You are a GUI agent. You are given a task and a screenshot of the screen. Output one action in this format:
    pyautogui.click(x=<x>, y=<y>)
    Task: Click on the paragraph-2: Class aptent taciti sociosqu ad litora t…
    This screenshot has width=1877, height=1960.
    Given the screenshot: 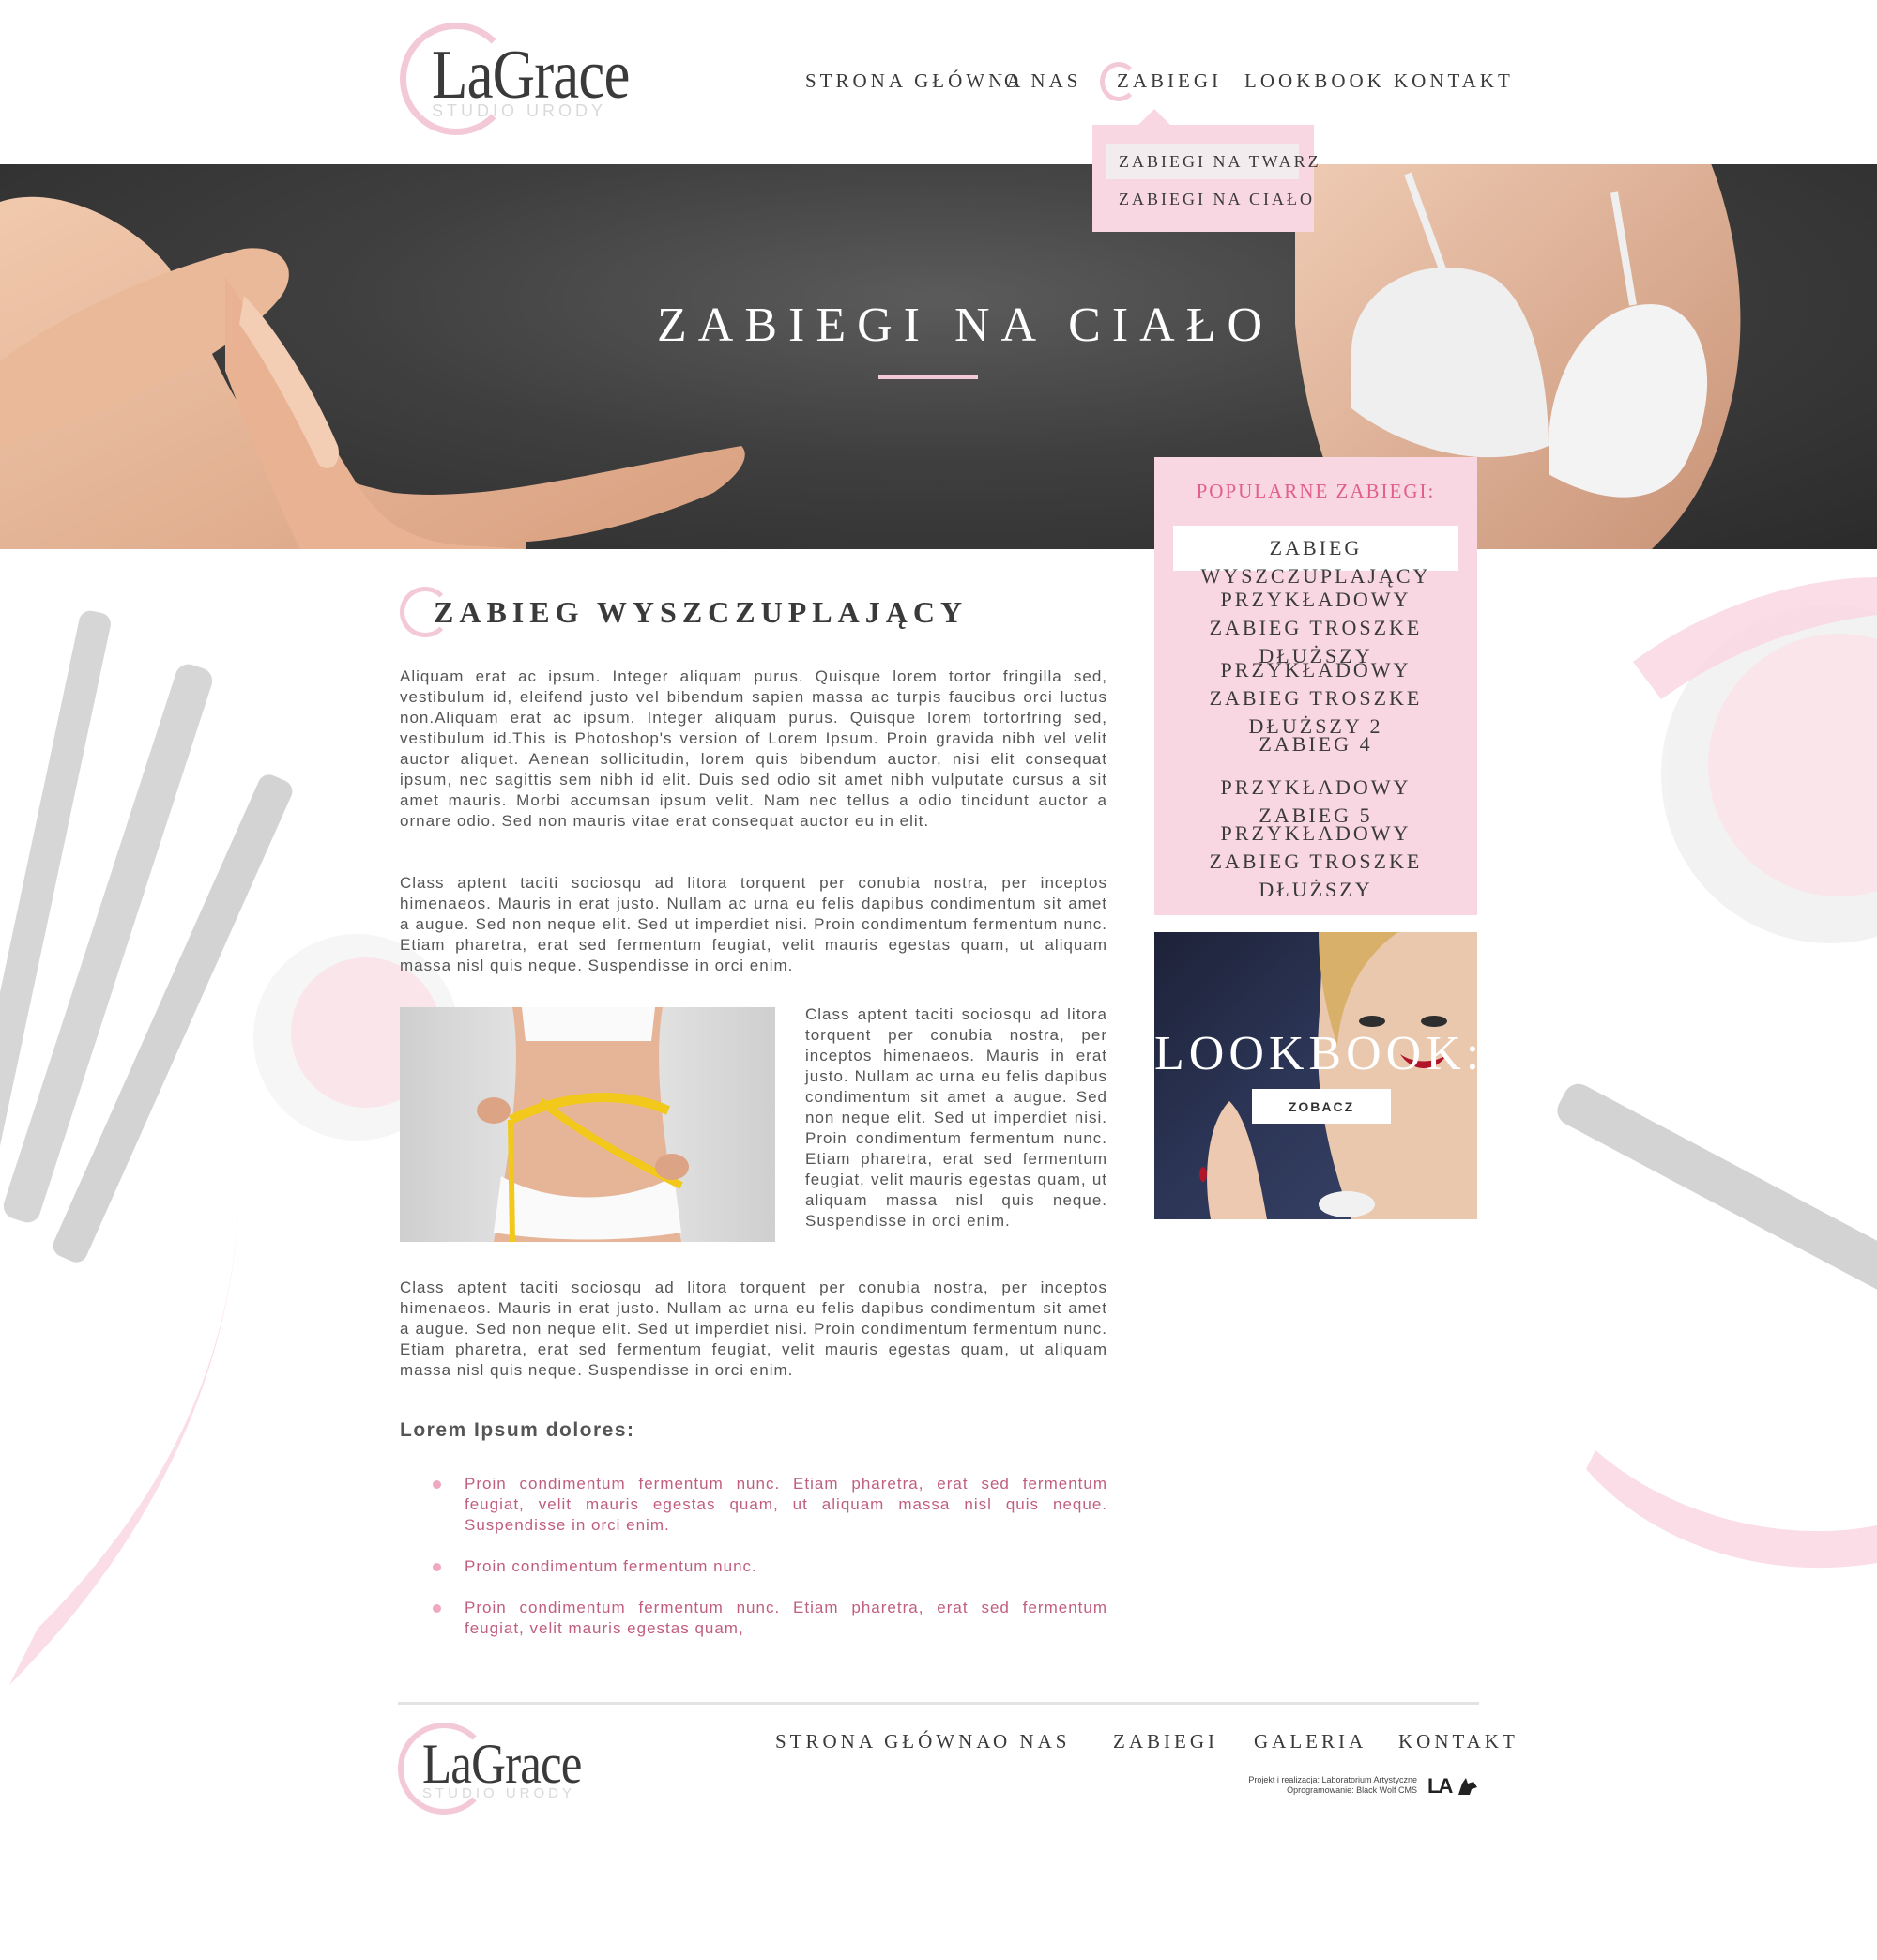 What is the action you would take?
    pyautogui.click(x=753, y=924)
    